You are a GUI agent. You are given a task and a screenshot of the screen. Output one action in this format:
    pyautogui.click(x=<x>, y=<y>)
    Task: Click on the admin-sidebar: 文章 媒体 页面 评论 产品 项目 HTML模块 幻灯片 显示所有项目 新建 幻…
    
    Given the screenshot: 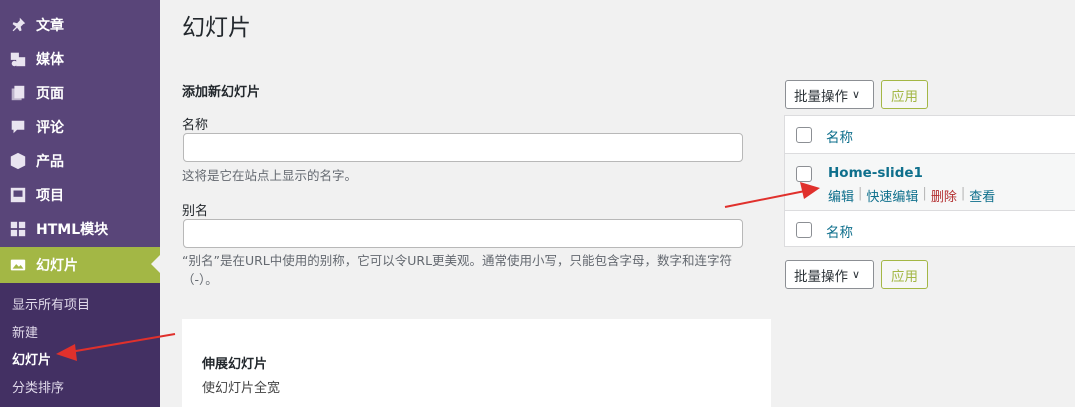 What is the action you would take?
    pyautogui.click(x=80, y=203)
    